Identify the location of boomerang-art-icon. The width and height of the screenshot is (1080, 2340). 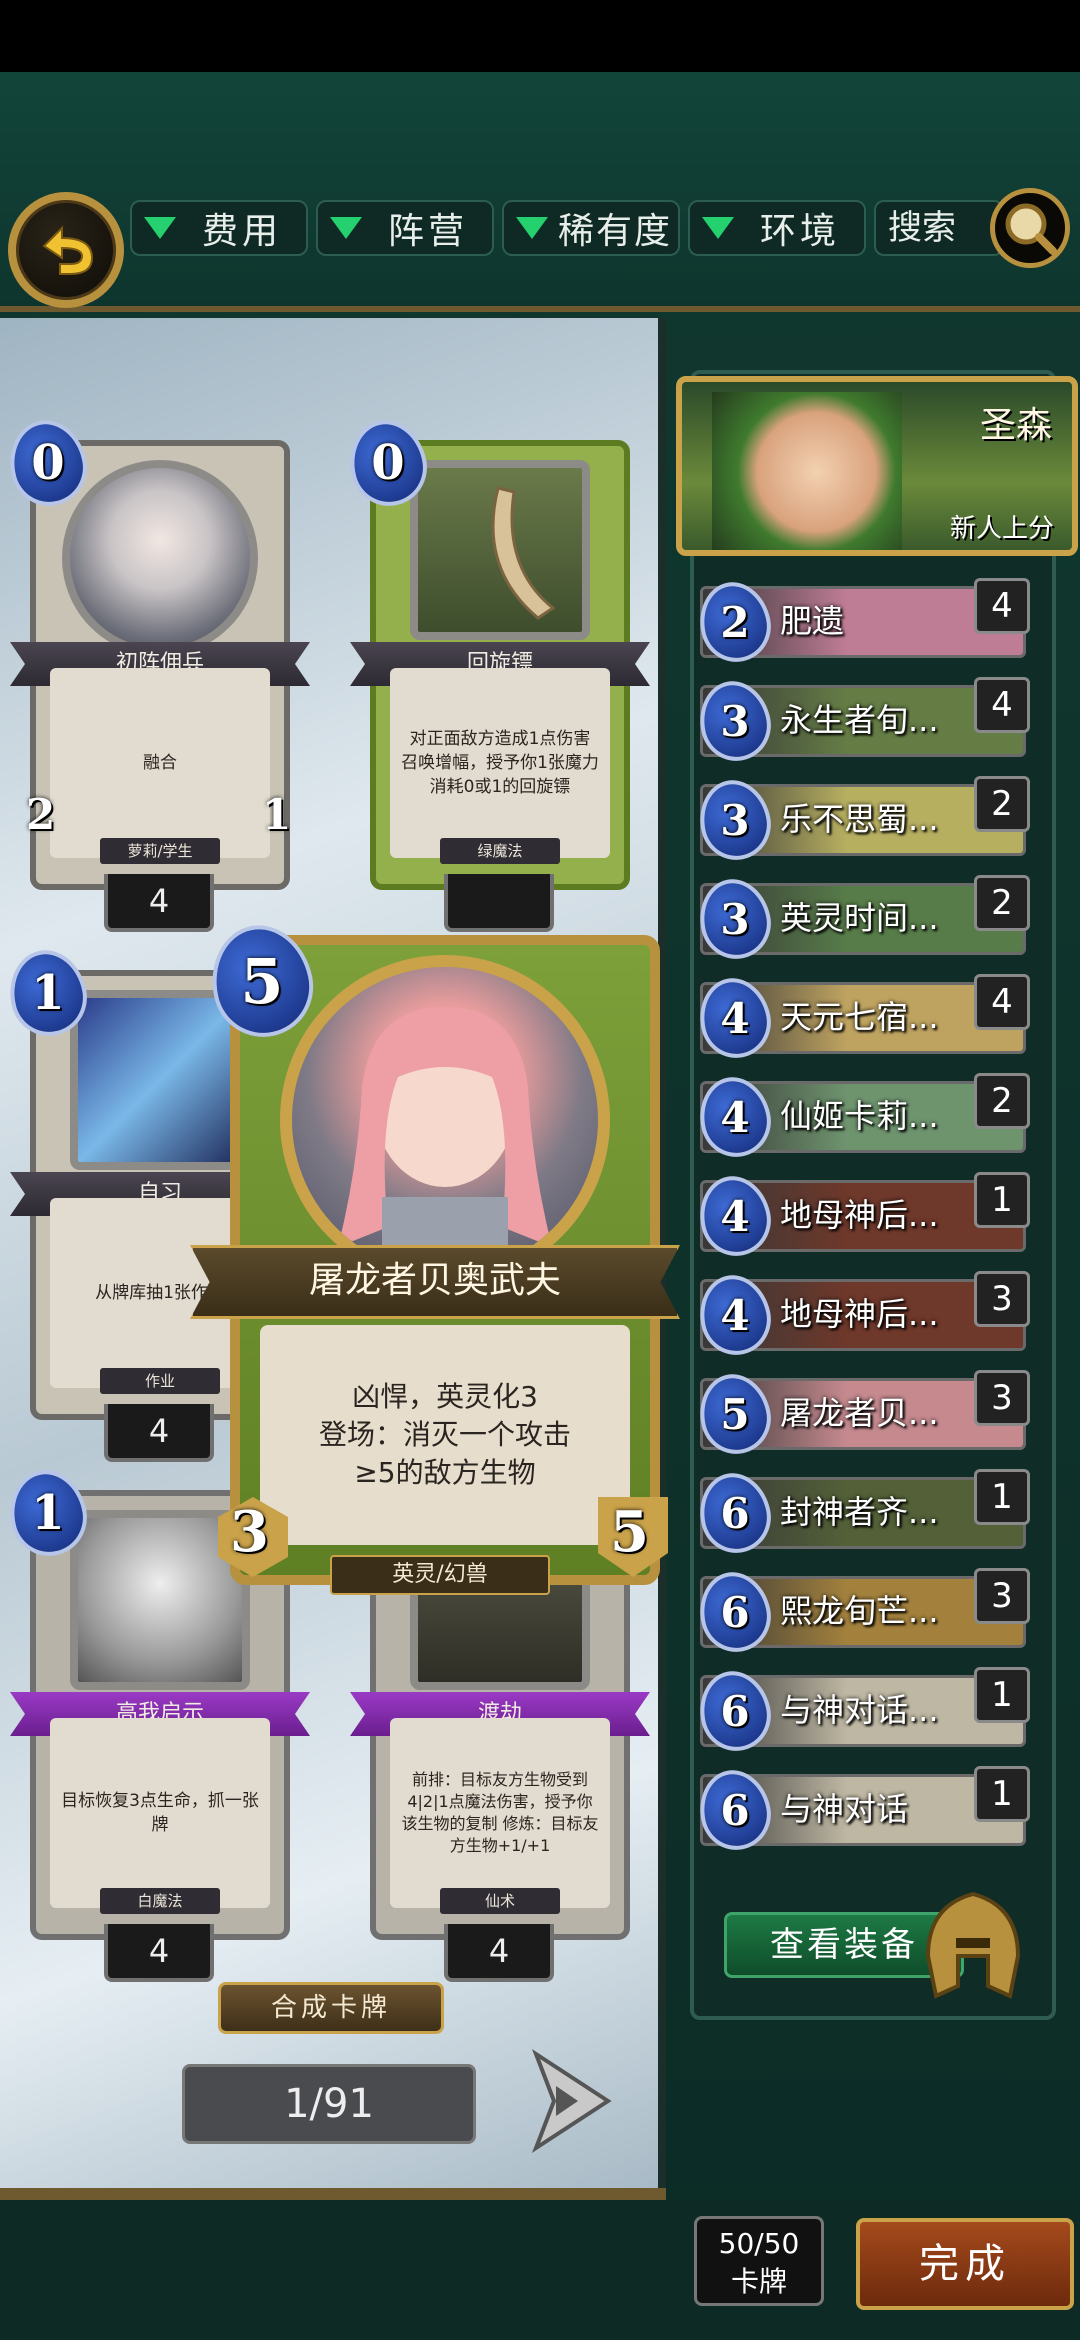
(523, 553).